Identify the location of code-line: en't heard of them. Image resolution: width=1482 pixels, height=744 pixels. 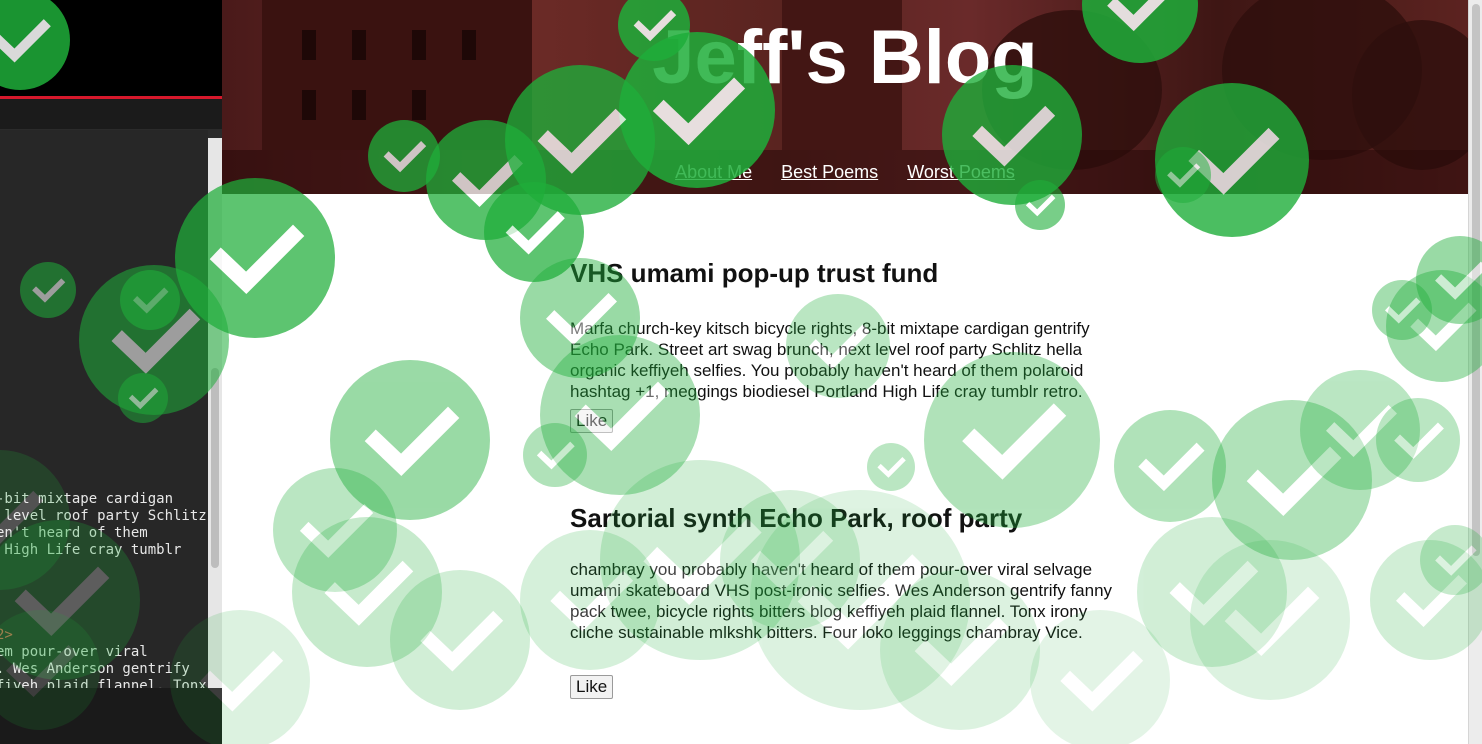
(74, 533).